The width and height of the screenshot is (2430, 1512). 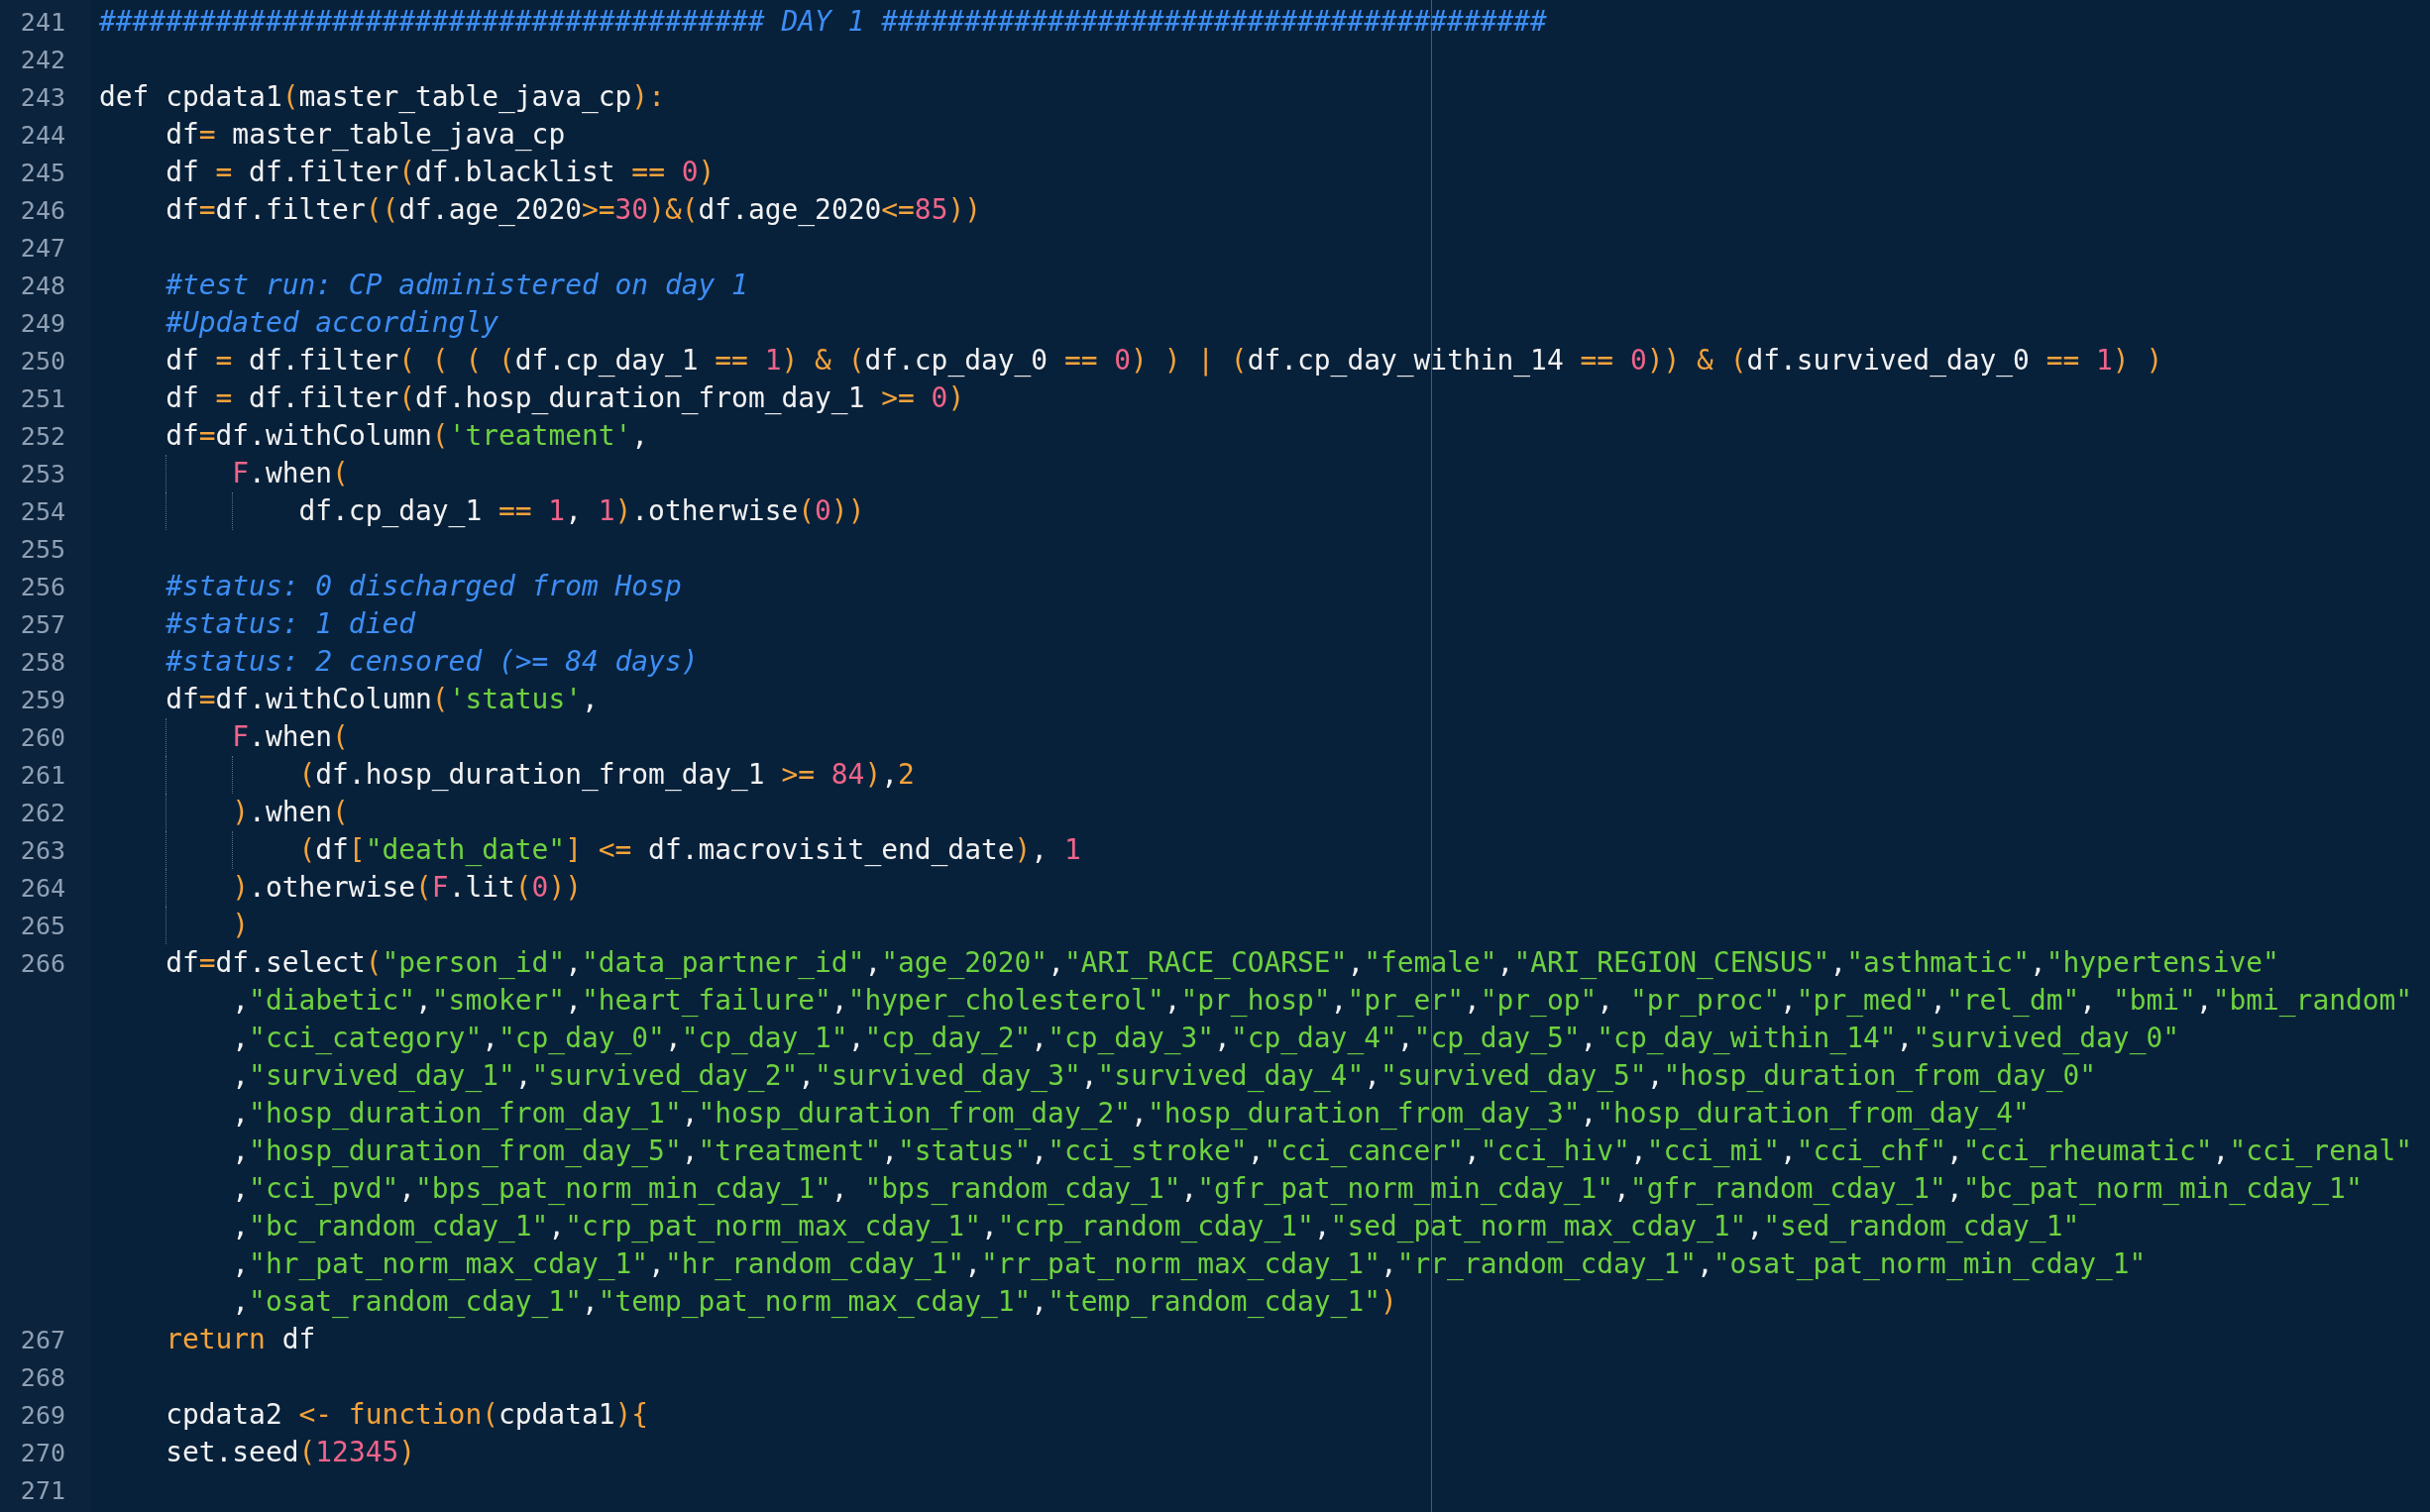 I want to click on code-line: return df, so click(x=240, y=1340).